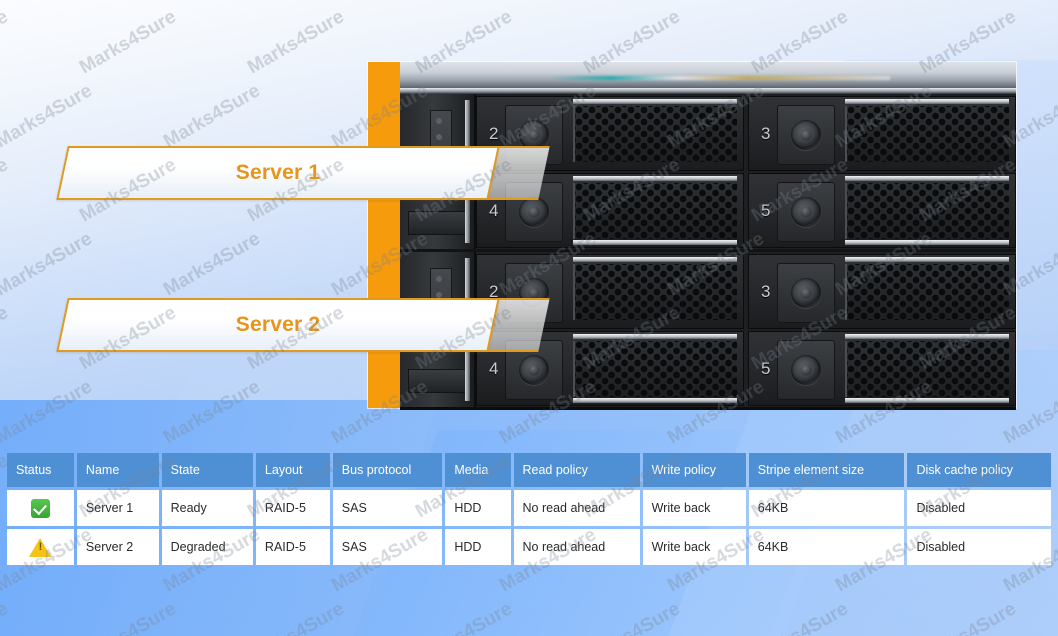 Image resolution: width=1058 pixels, height=636 pixels. What do you see at coordinates (117, 470) in the screenshot?
I see `column-header-name: Name` at bounding box center [117, 470].